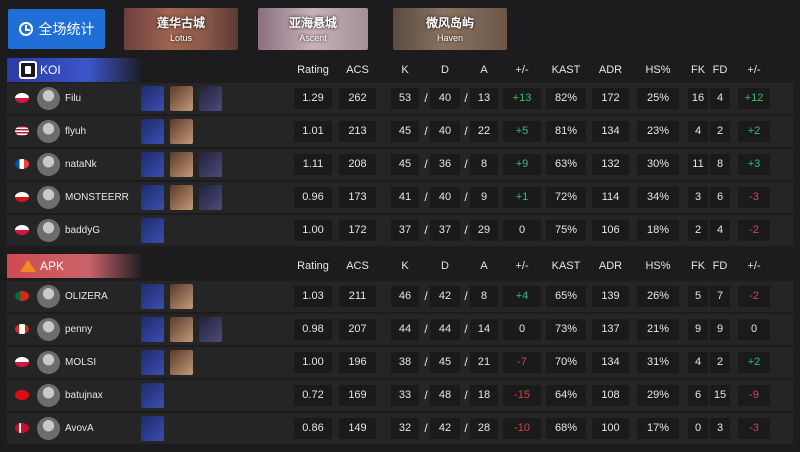 The height and width of the screenshot is (452, 800). What do you see at coordinates (610, 98) in the screenshot?
I see `stat-adr: 172` at bounding box center [610, 98].